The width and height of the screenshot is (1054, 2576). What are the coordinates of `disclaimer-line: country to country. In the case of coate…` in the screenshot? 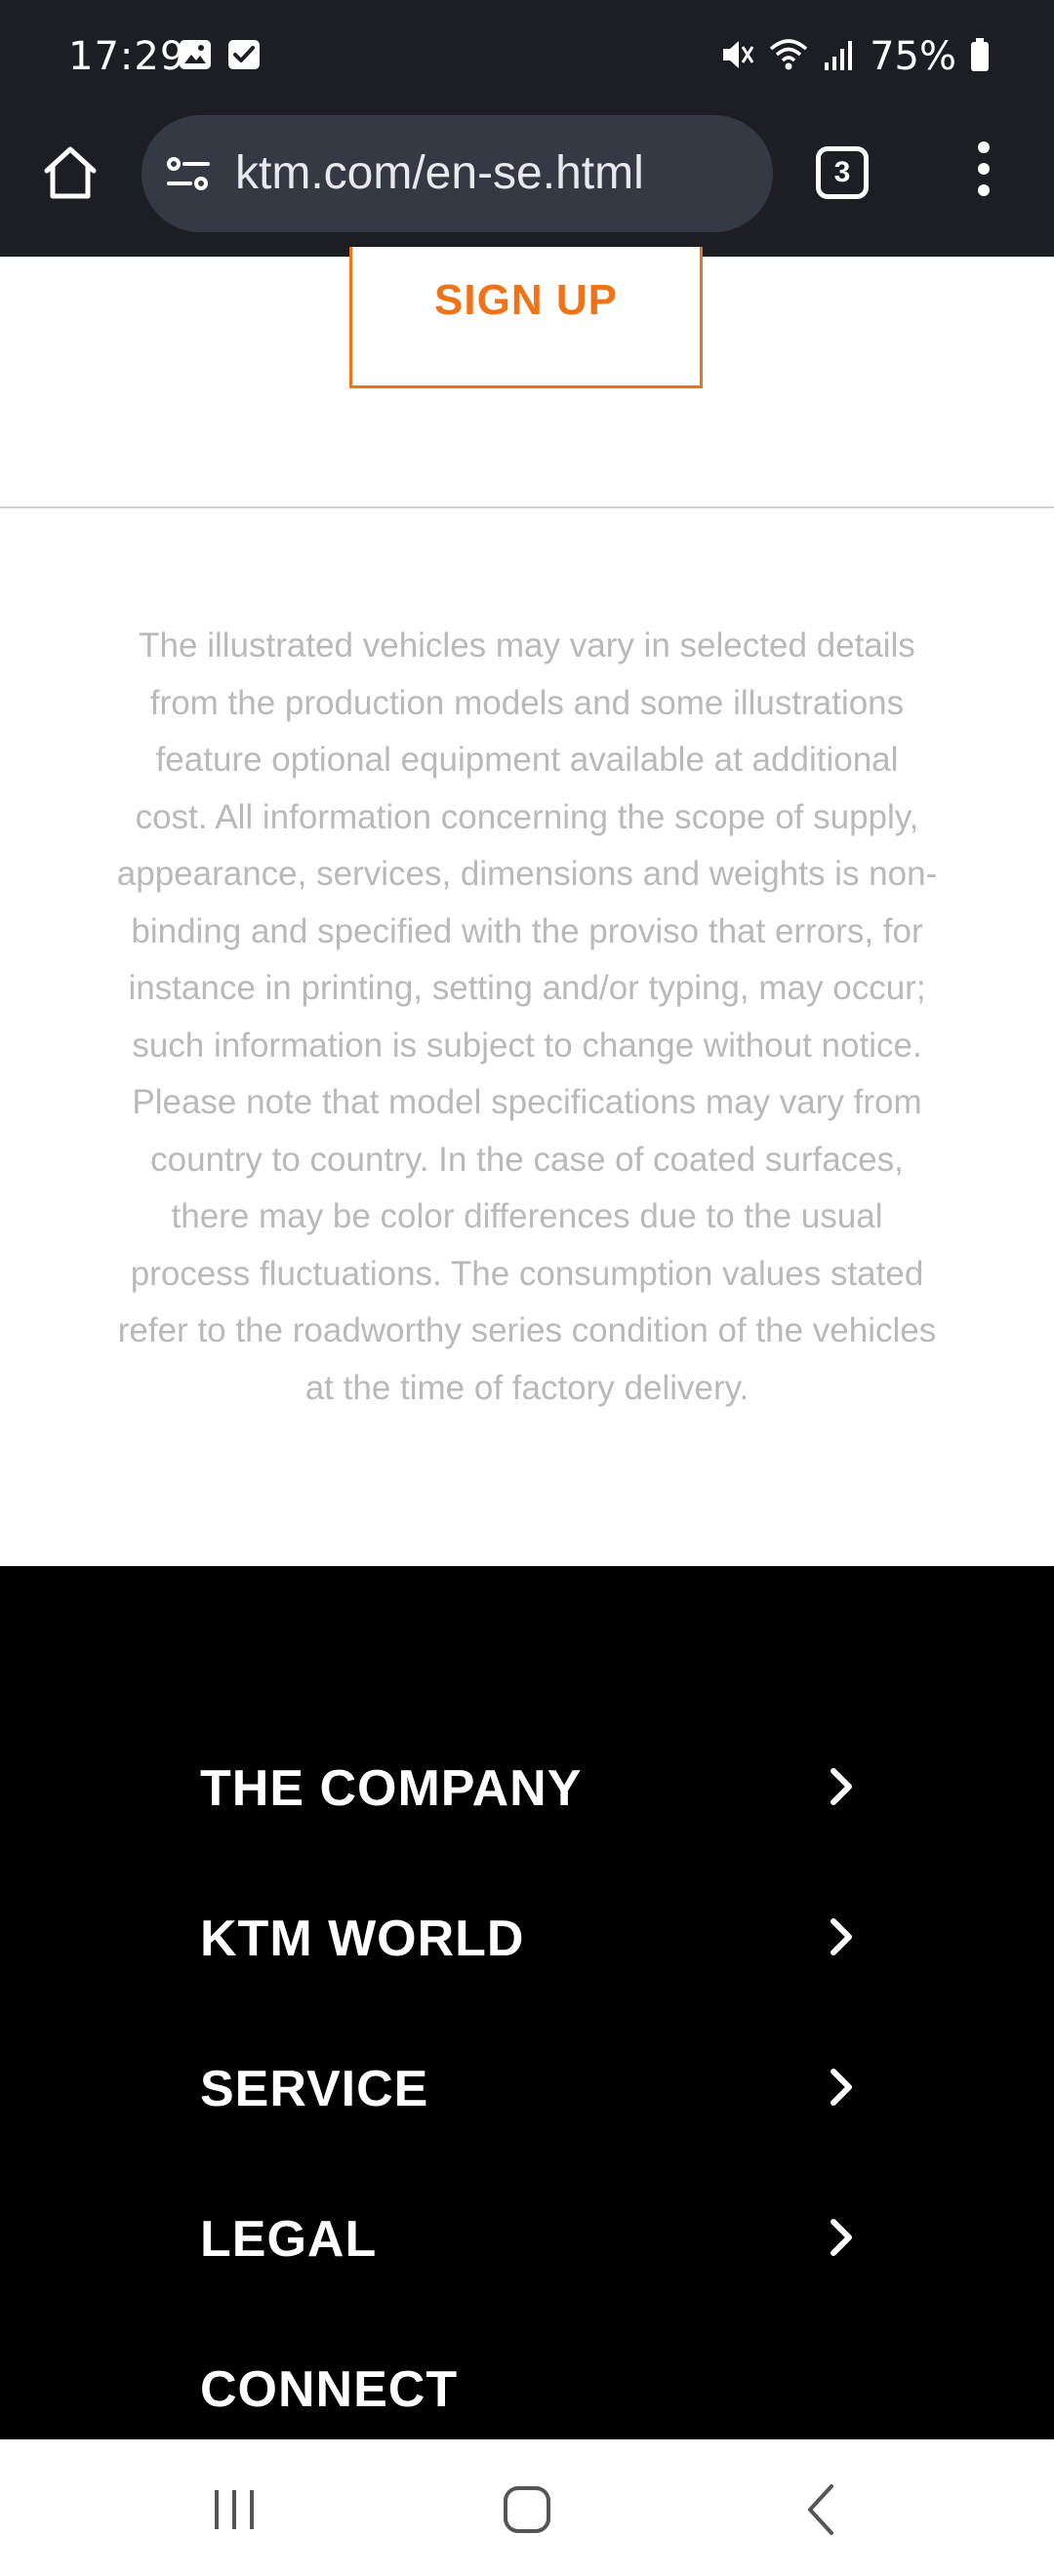 It's located at (527, 1159).